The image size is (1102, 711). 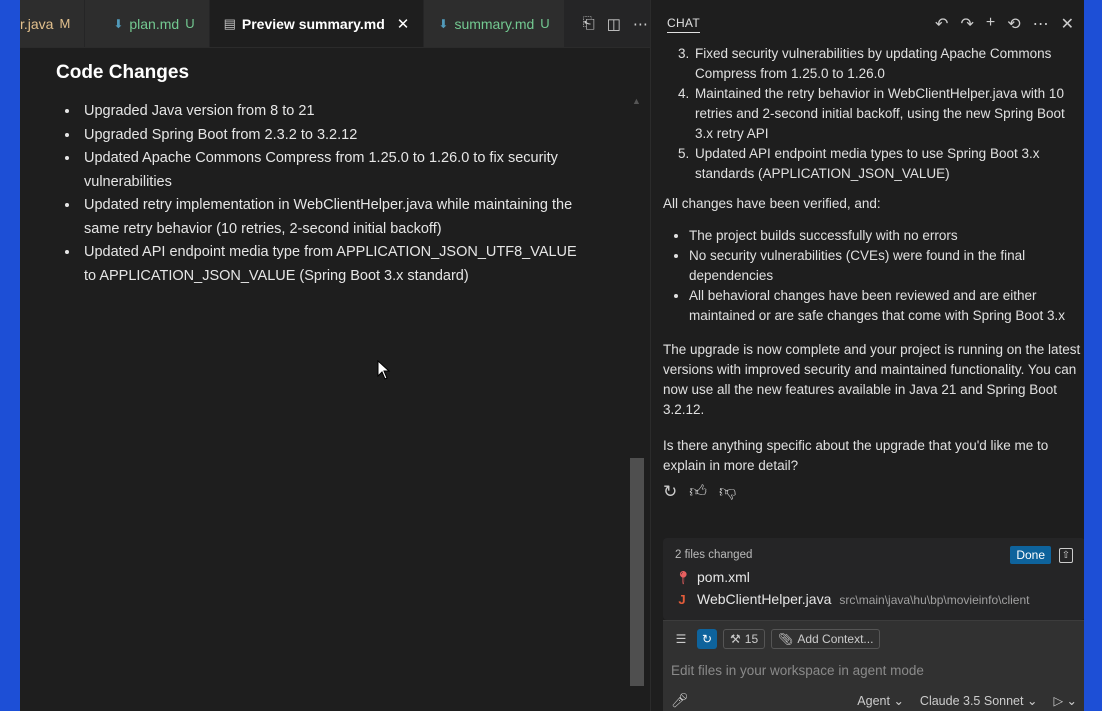 What do you see at coordinates (640, 24) in the screenshot?
I see `more-actions-icon: ⋯` at bounding box center [640, 24].